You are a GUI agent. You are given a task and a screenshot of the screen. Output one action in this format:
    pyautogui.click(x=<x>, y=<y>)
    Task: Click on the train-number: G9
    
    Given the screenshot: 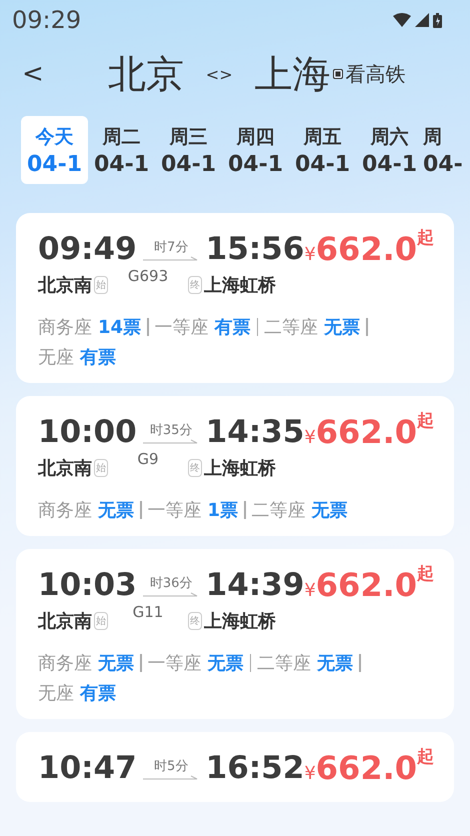 What is the action you would take?
    pyautogui.click(x=148, y=459)
    